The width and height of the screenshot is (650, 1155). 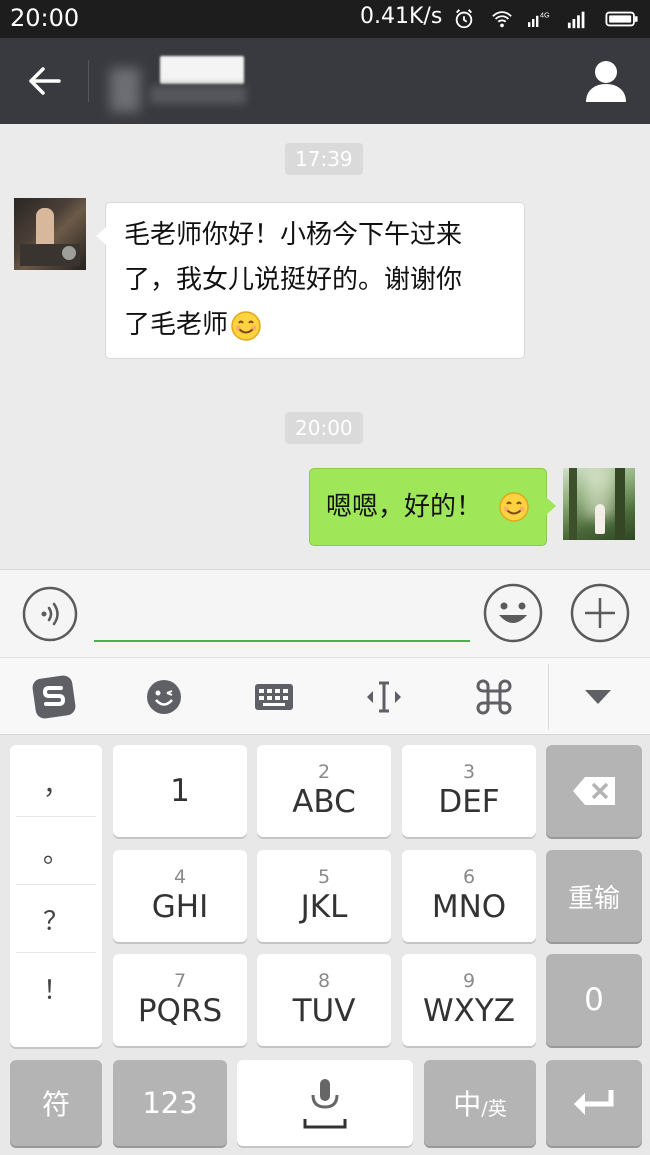 I want to click on status-icons: 4G, so click(x=546, y=19).